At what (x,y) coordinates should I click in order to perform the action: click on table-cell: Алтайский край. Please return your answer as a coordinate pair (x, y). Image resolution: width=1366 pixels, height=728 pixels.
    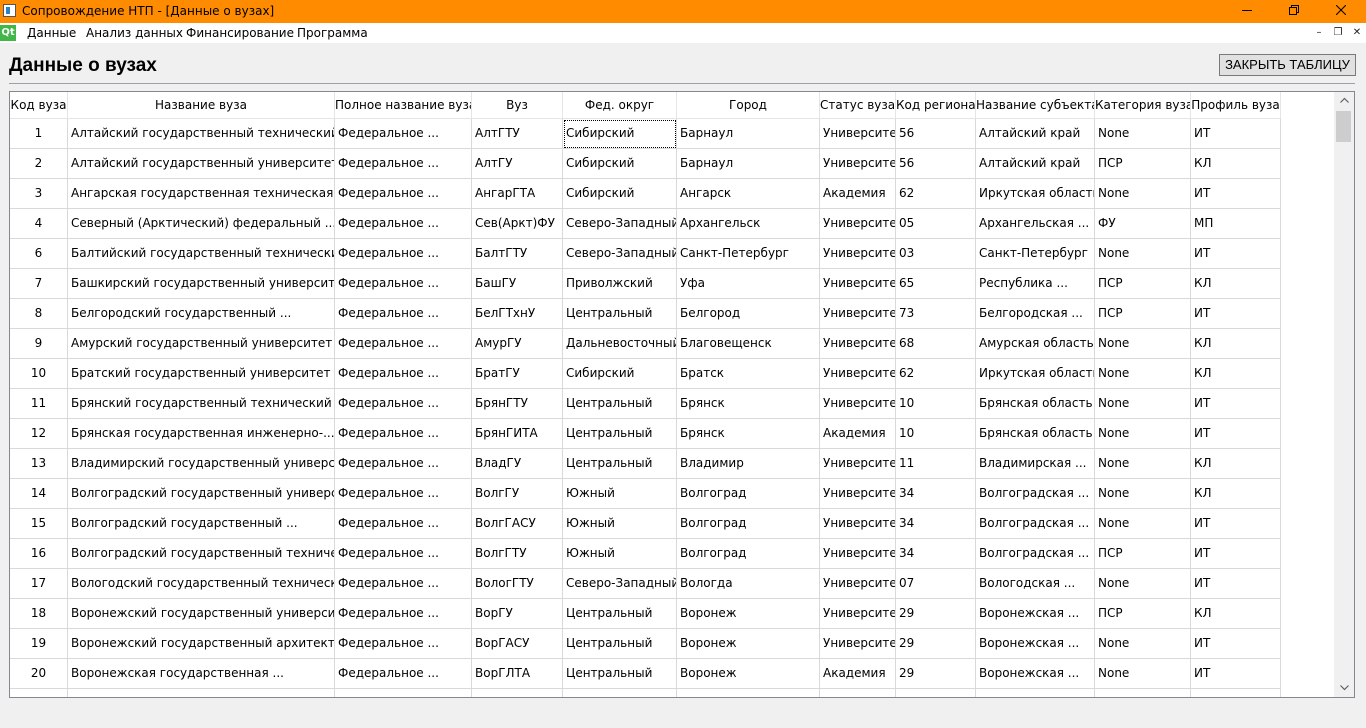
    Looking at the image, I should click on (1035, 134).